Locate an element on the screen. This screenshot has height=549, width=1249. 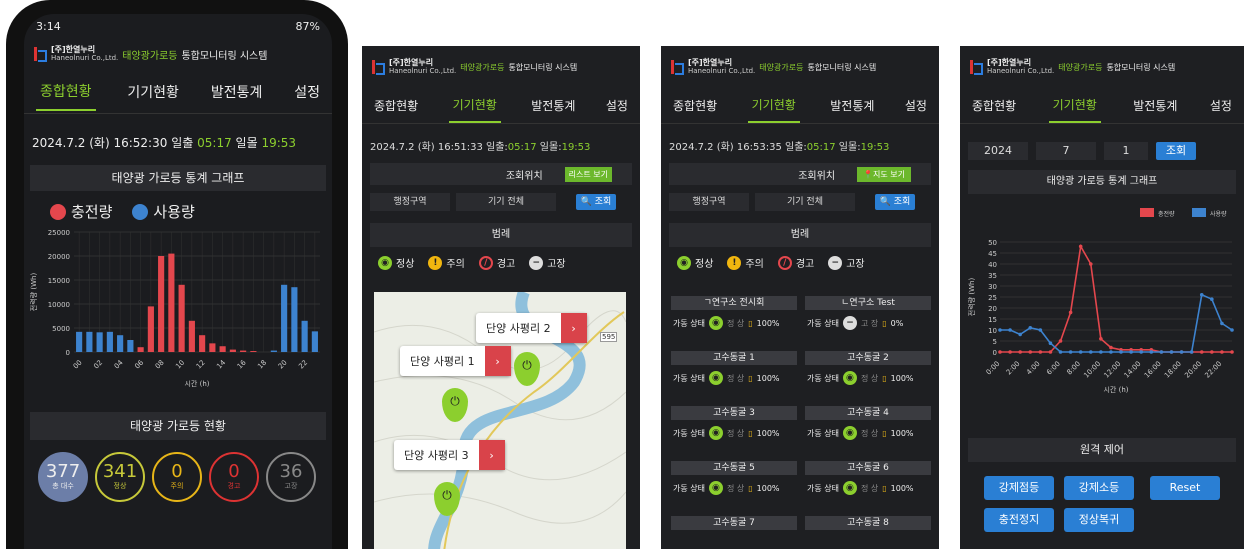
x-tick-label: 4:00 is located at coordinates (1033, 368).